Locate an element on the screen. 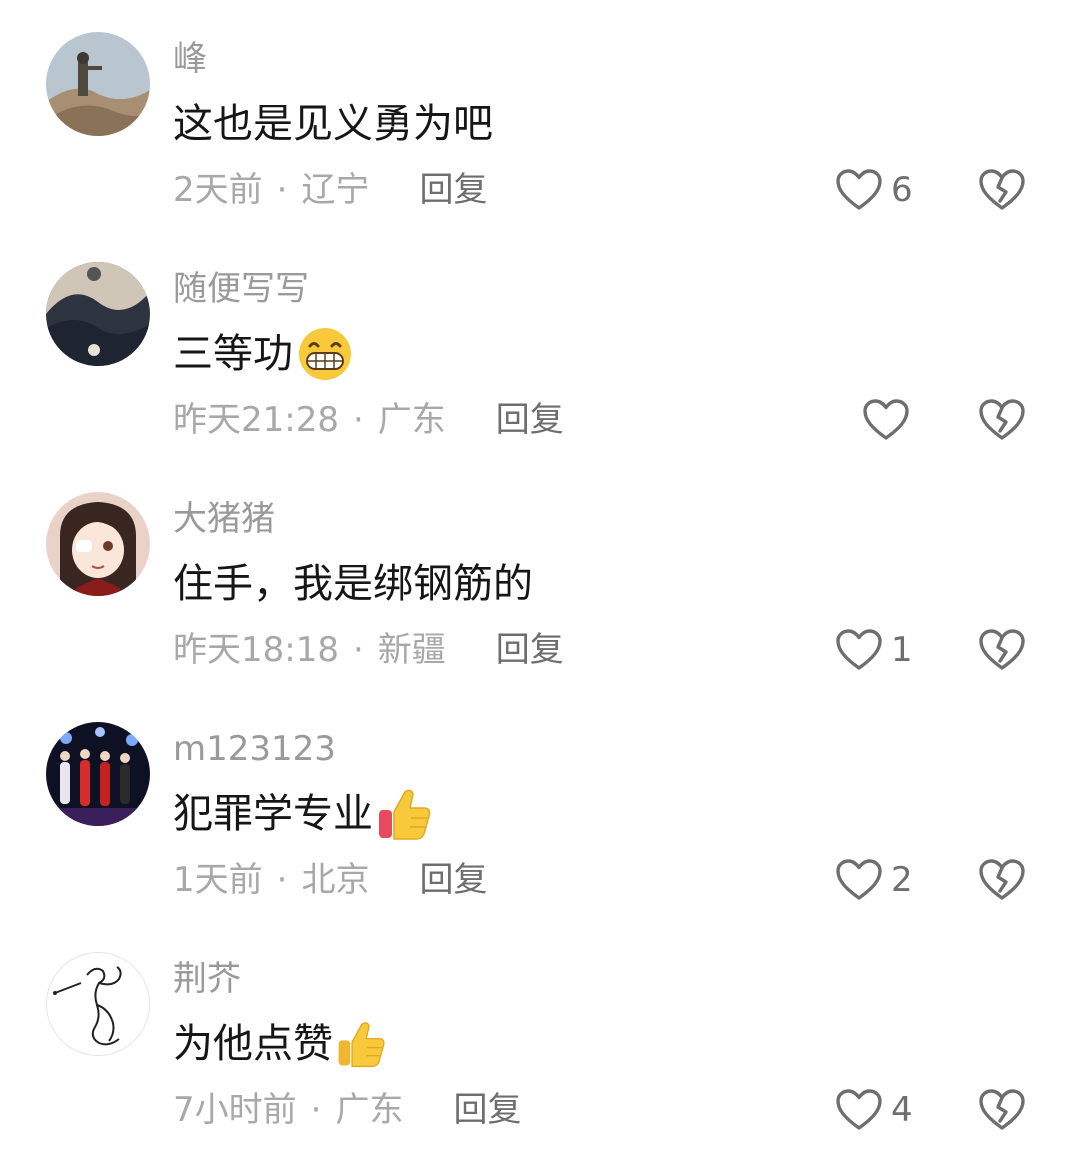  username: 荆芥 is located at coordinates (207, 979).